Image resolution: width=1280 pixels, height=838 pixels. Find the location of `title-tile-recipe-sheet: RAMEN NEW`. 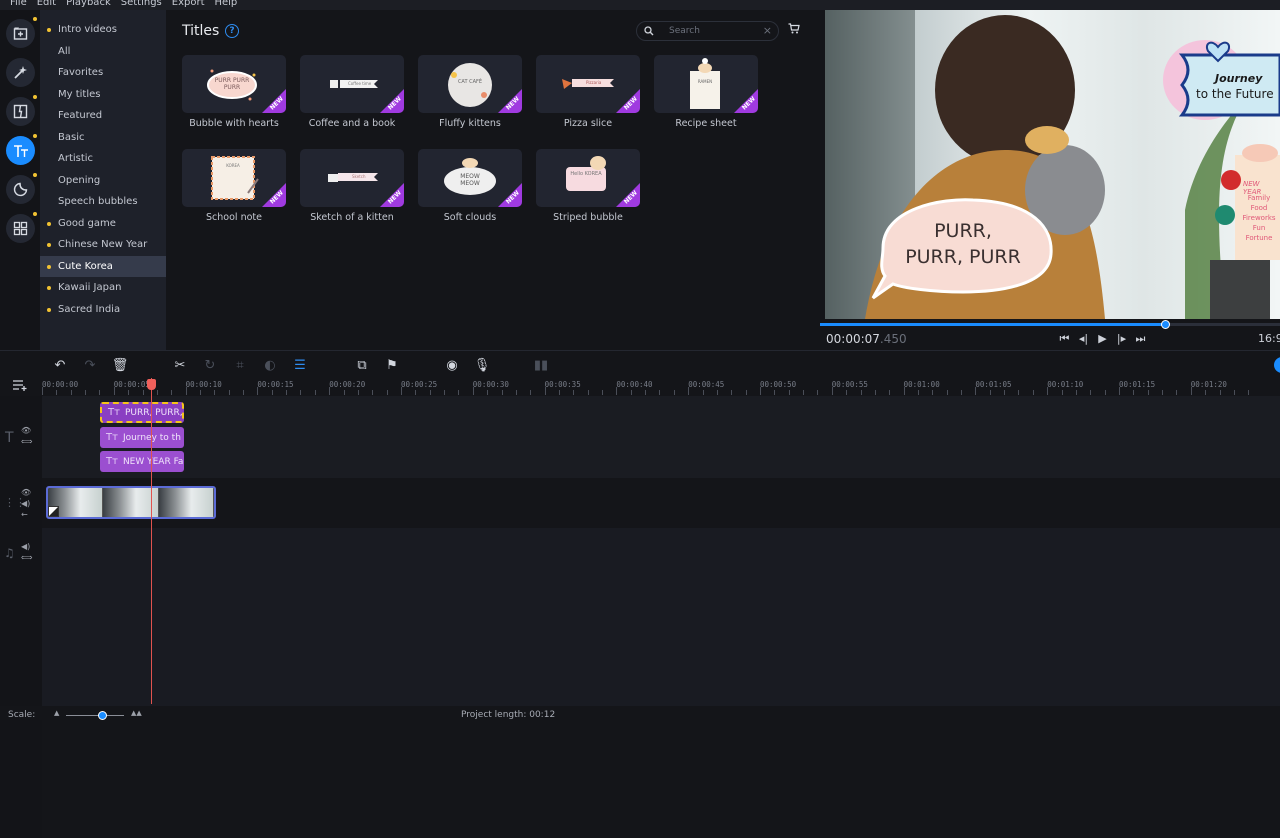

title-tile-recipe-sheet: RAMEN NEW is located at coordinates (706, 84).